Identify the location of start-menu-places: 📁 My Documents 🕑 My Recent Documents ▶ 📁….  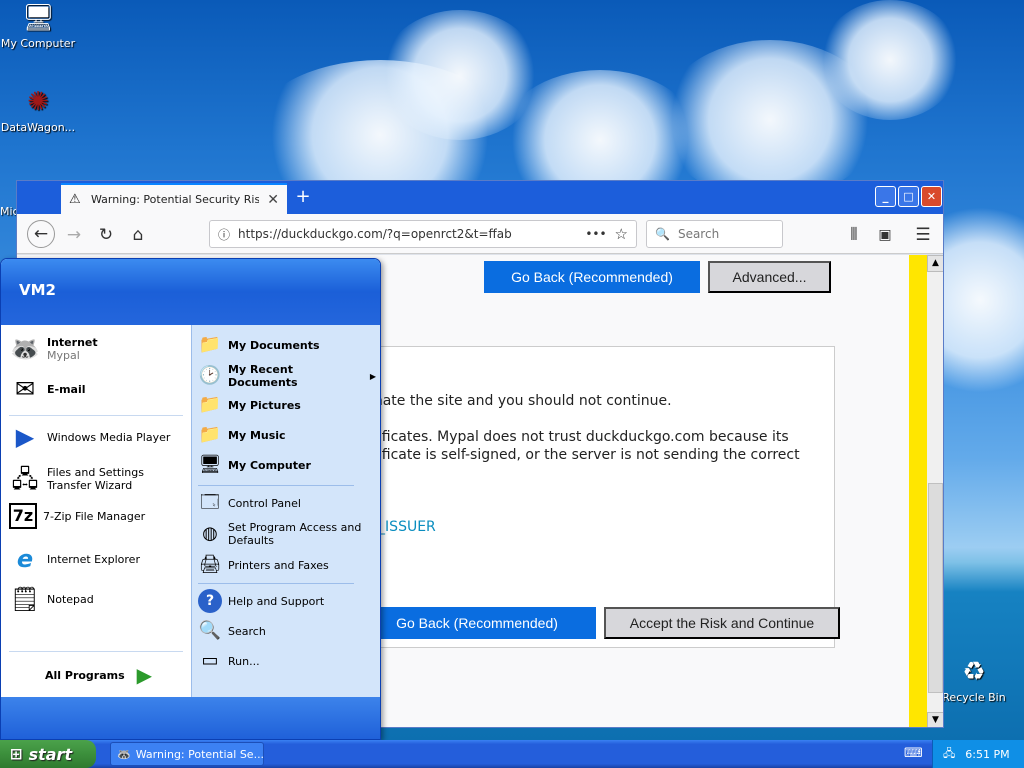
(285, 511).